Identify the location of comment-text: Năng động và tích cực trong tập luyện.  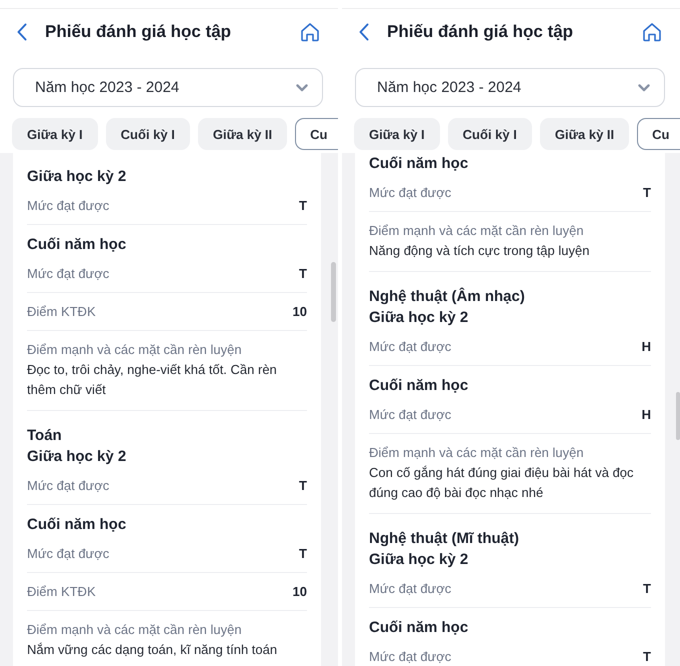
(479, 251).